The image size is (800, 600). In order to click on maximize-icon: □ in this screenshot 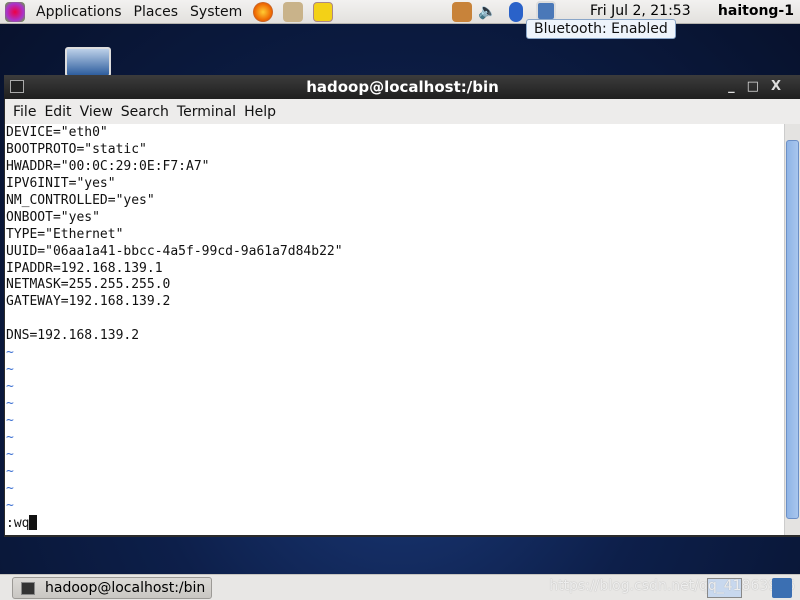, I will do `click(759, 86)`.